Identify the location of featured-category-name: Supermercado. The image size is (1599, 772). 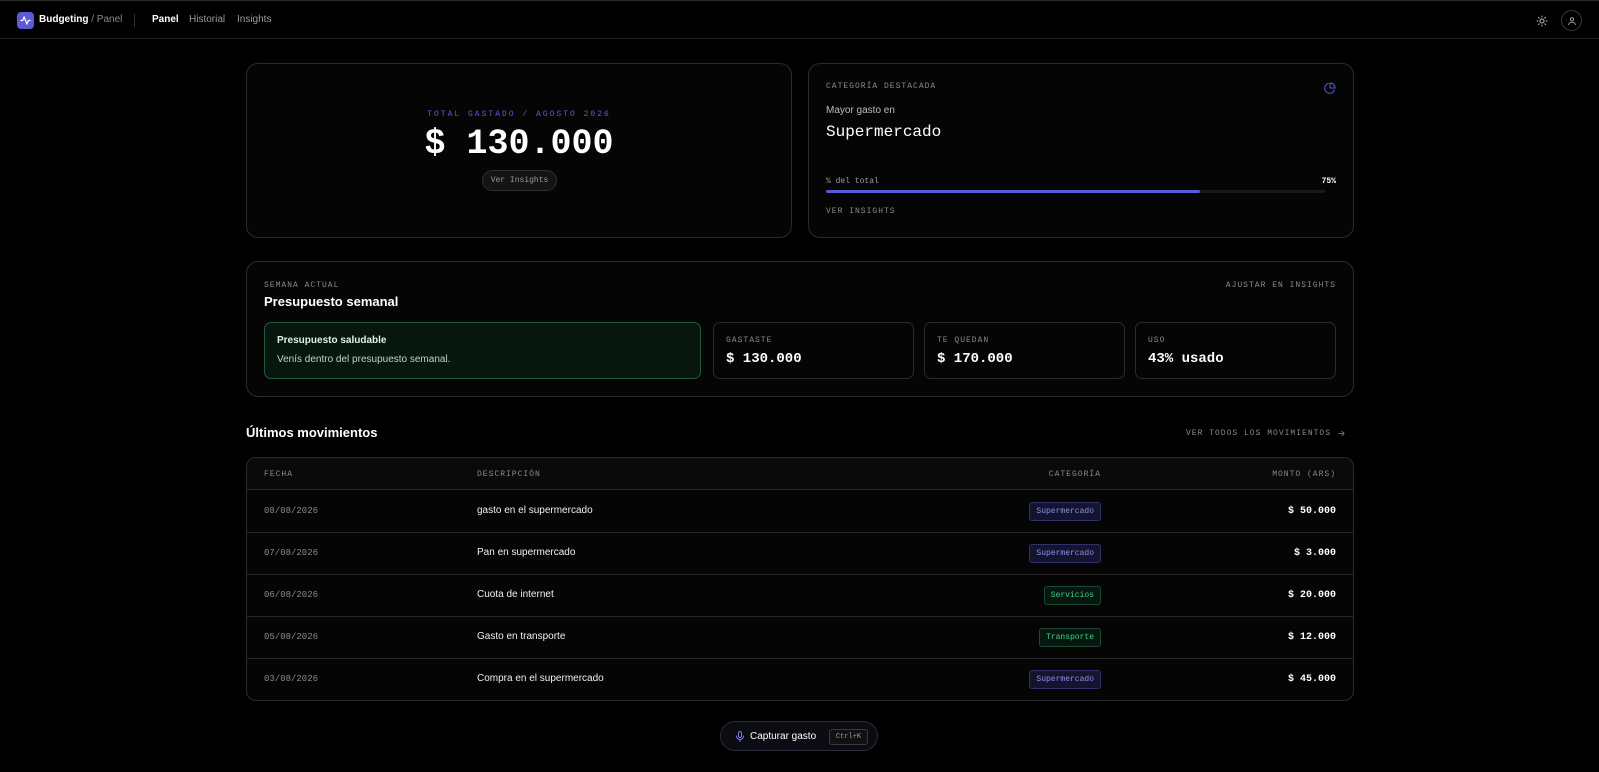
(884, 132).